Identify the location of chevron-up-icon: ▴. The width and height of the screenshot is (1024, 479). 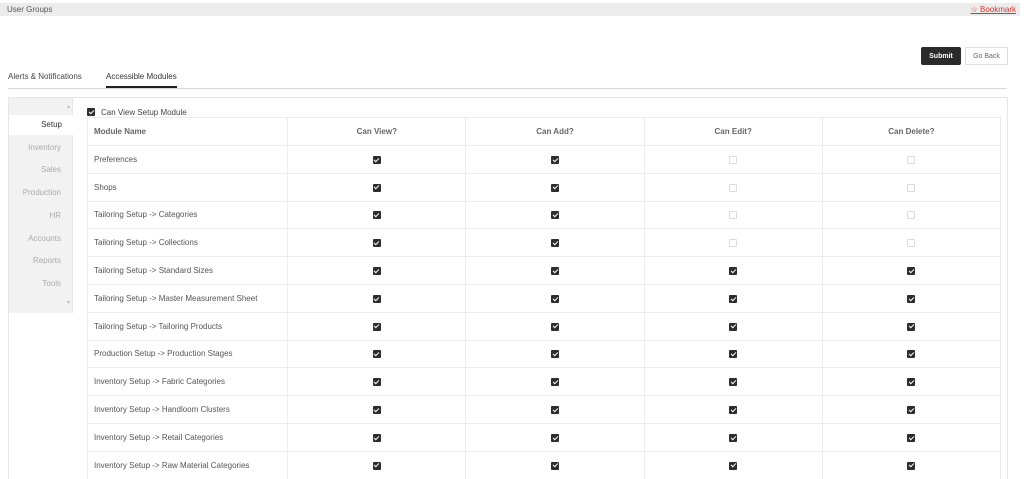
(68, 106).